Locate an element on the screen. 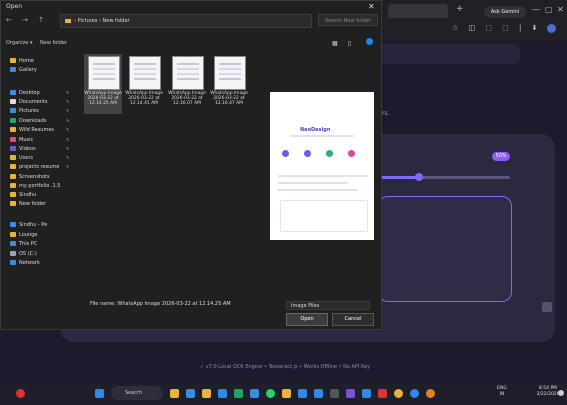 Image resolution: width=567 pixels, height=405 pixels. file-name: WhatsApp Image 2026-03-22 at 12.14.25 AM is located at coordinates (103, 98).